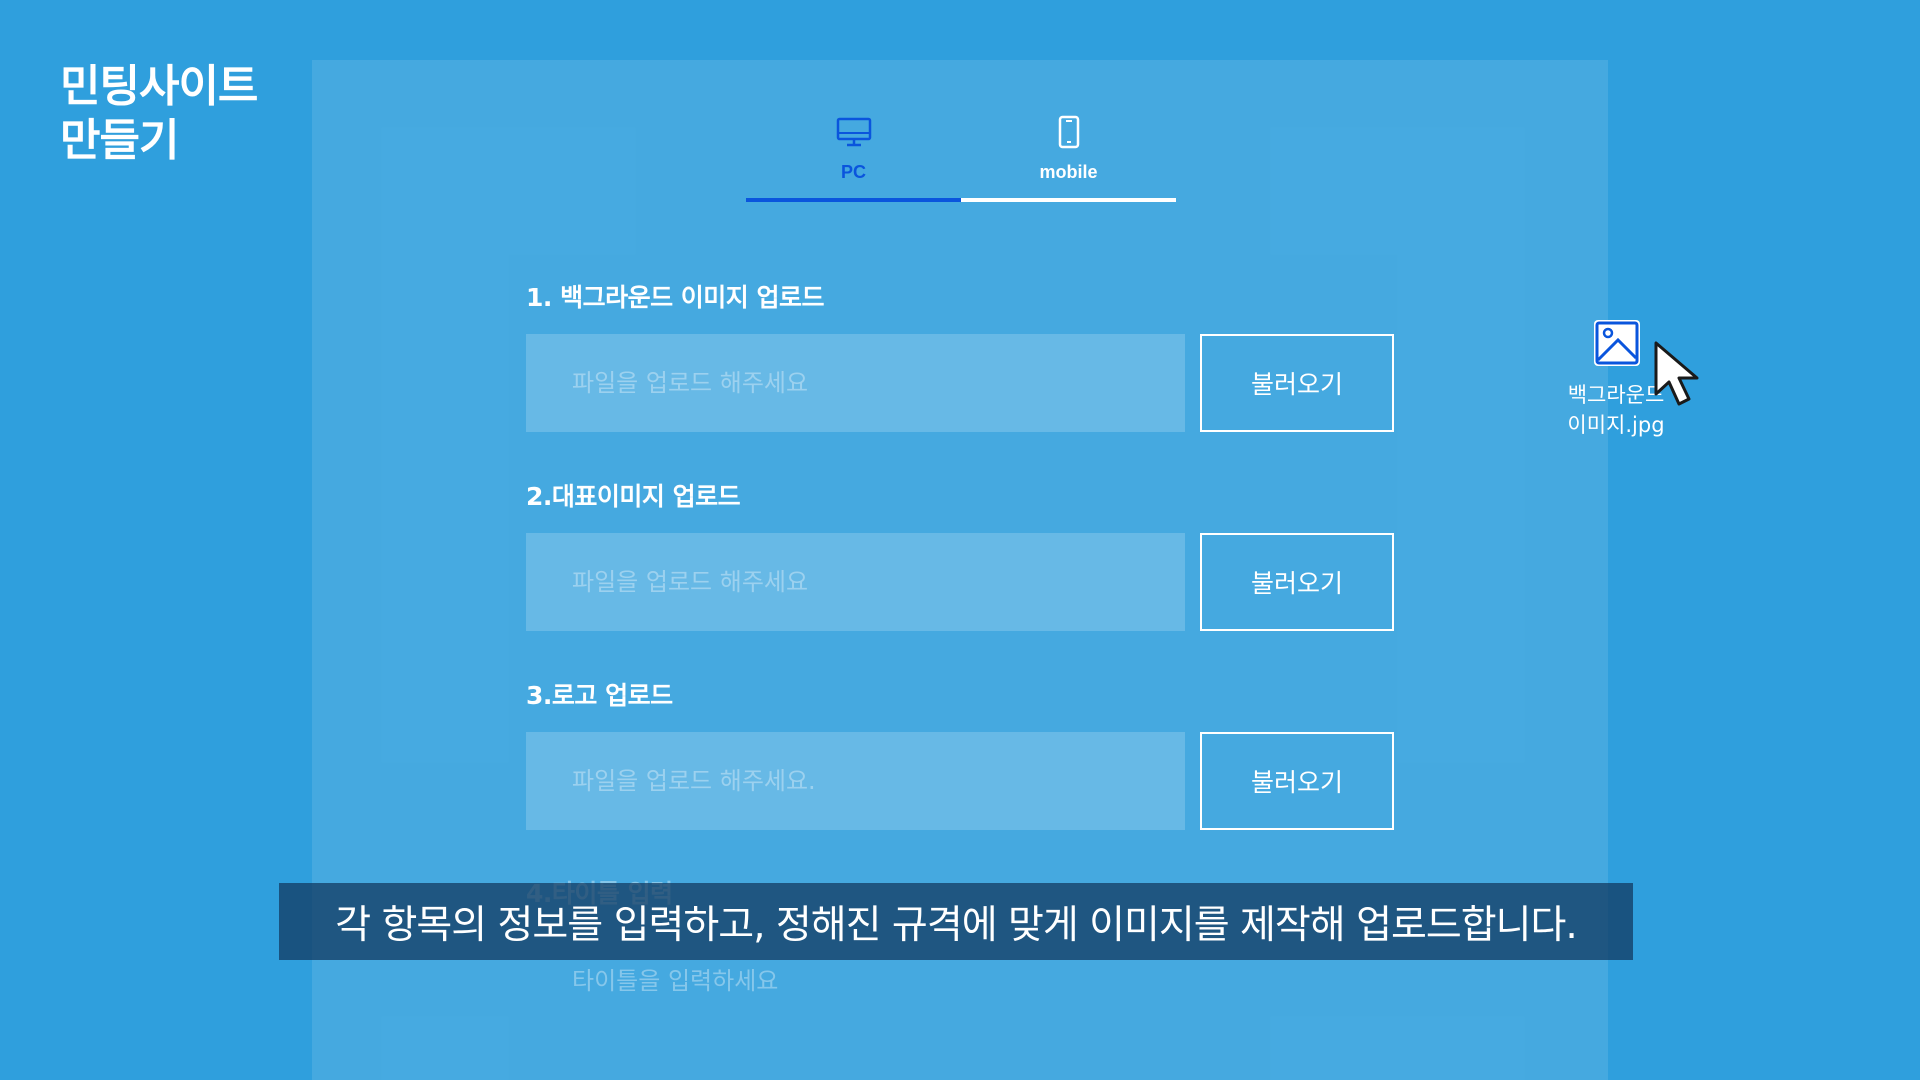 Image resolution: width=1920 pixels, height=1080 pixels. I want to click on logo-file-input, so click(855, 781).